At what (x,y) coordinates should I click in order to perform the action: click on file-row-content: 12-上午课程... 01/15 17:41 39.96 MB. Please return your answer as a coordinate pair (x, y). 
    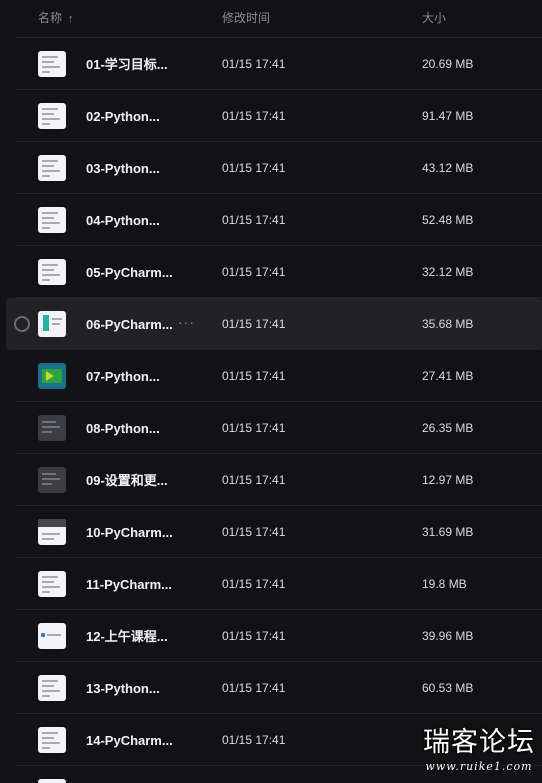
    Looking at the image, I should click on (271, 636).